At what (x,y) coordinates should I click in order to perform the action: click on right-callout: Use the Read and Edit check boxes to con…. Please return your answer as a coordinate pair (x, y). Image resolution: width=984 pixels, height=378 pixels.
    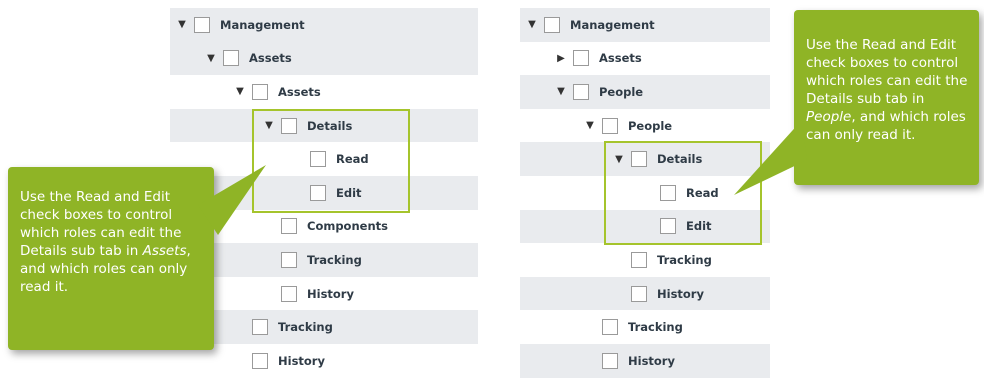
    Looking at the image, I should click on (856, 102).